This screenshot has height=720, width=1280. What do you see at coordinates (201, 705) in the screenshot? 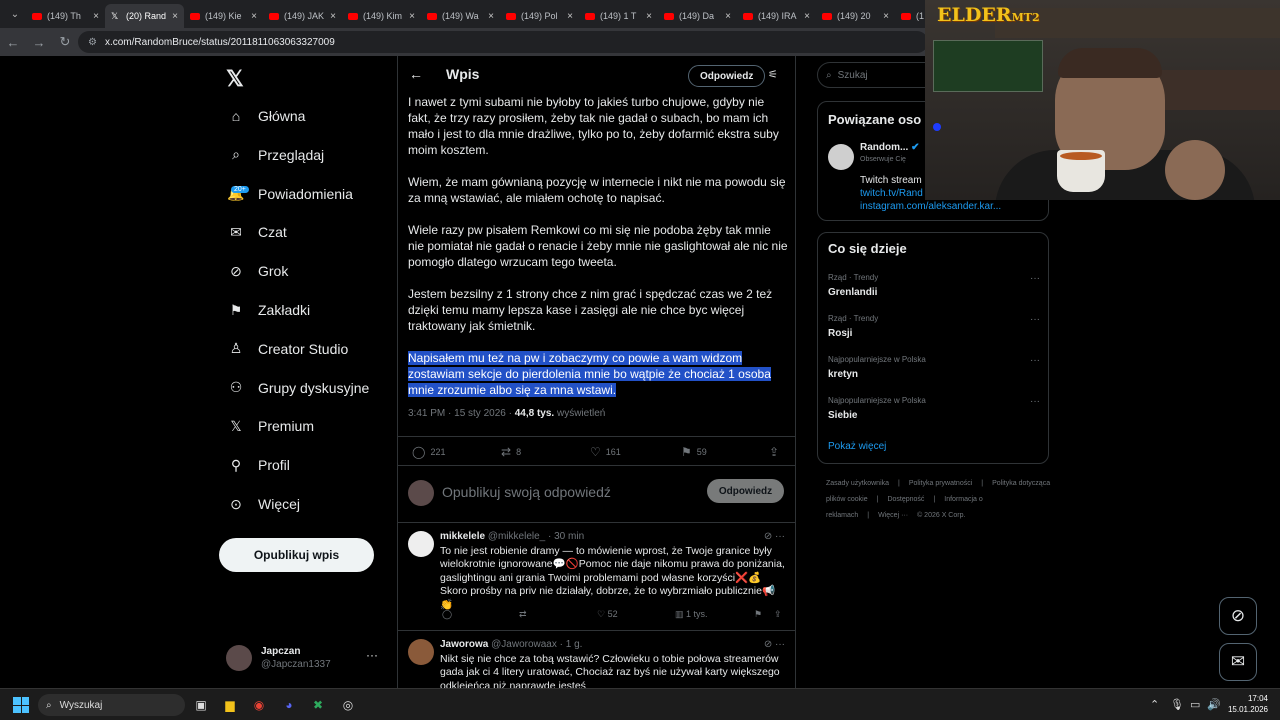
I see `task-view-icon: ▣` at bounding box center [201, 705].